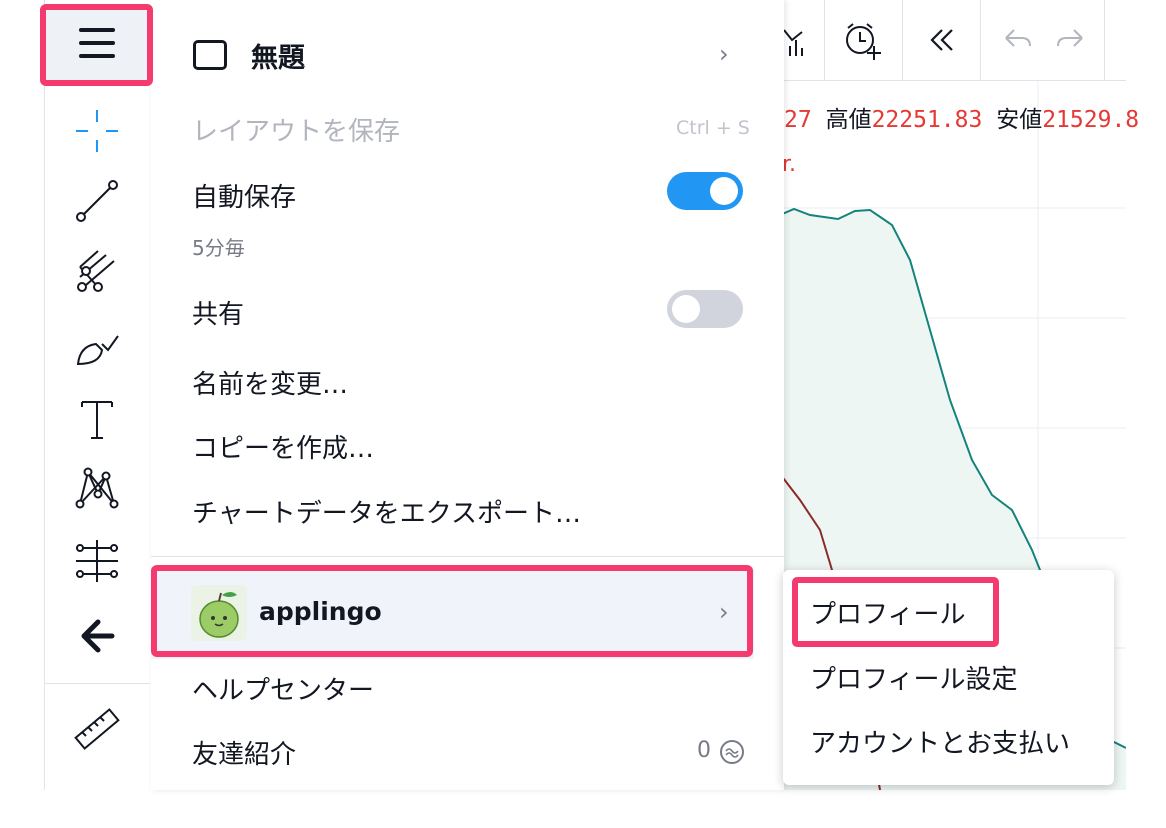  I want to click on crosshair-icon, so click(97, 131).